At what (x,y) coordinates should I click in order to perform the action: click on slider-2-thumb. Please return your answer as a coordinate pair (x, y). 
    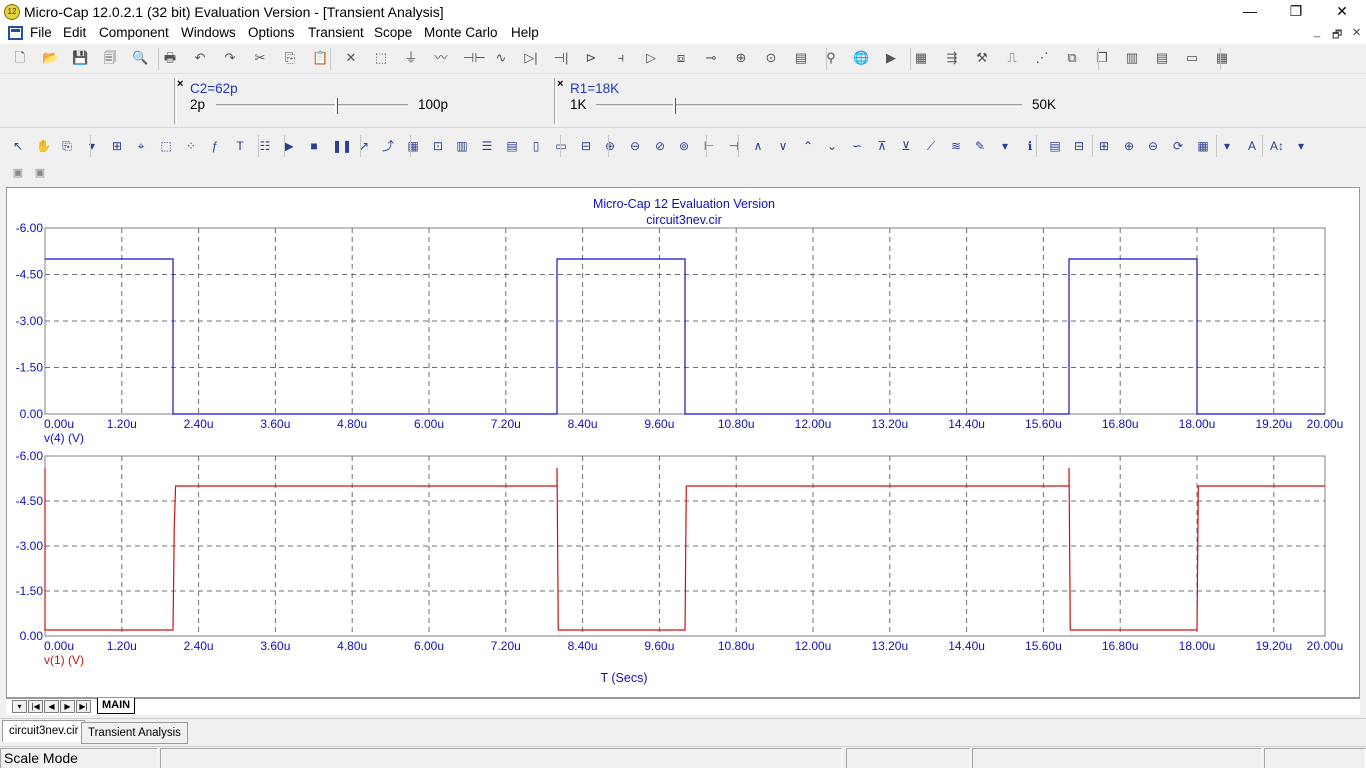
    Looking at the image, I should click on (674, 106).